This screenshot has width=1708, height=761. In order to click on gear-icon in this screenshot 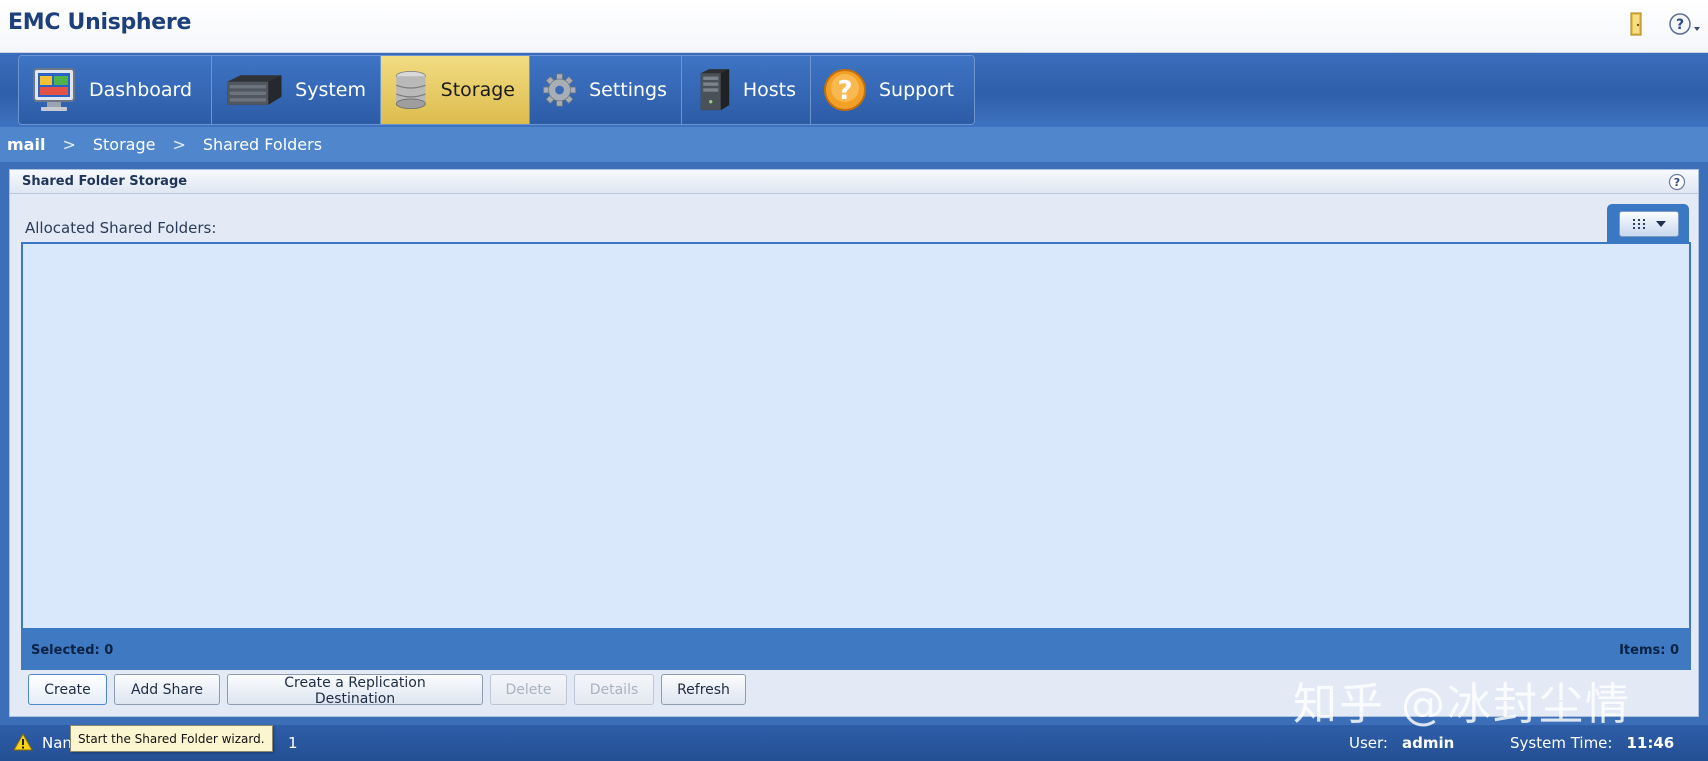, I will do `click(559, 90)`.